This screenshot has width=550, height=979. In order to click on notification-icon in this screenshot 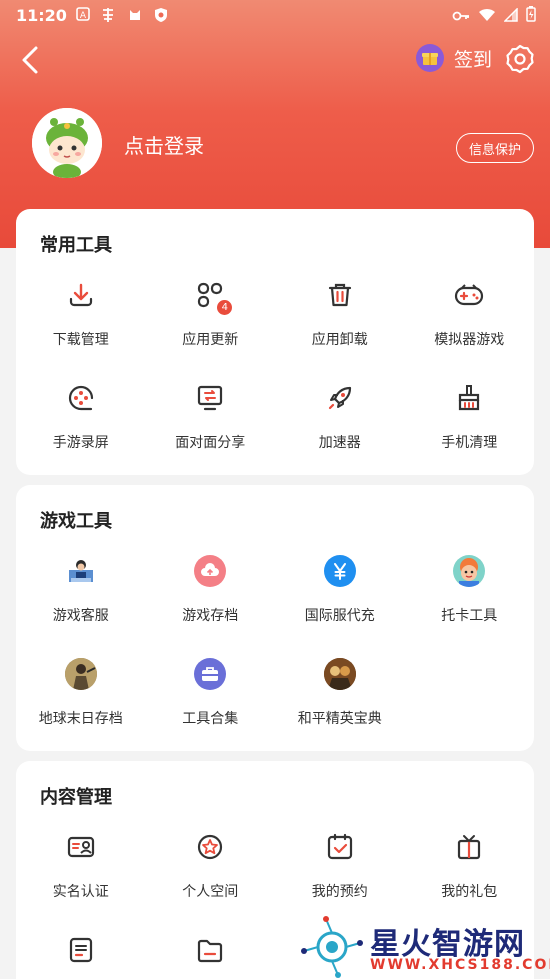, I will do `click(108, 15)`.